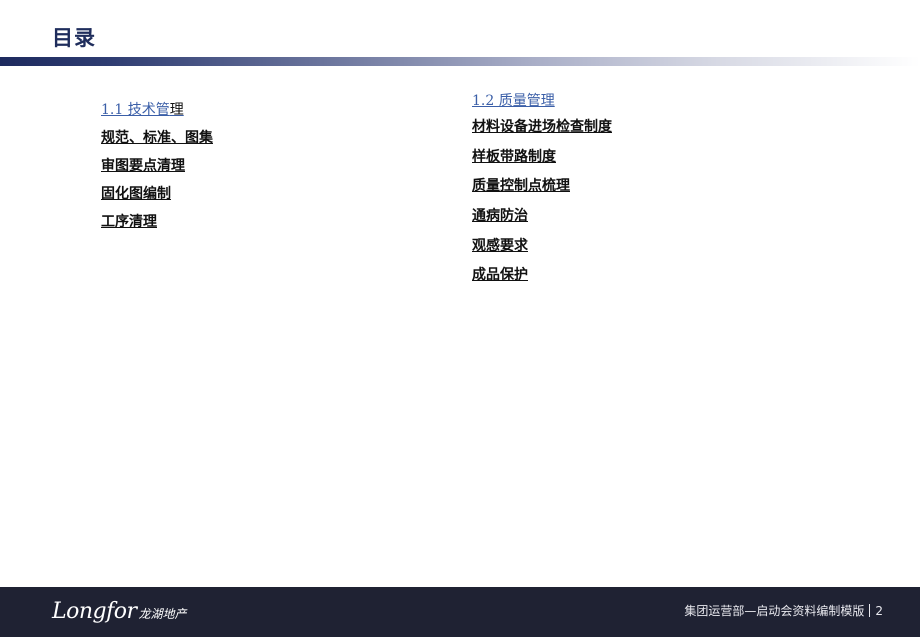 The image size is (920, 637). I want to click on toc-link-sample-guidance: 样板带路制度, so click(542, 161).